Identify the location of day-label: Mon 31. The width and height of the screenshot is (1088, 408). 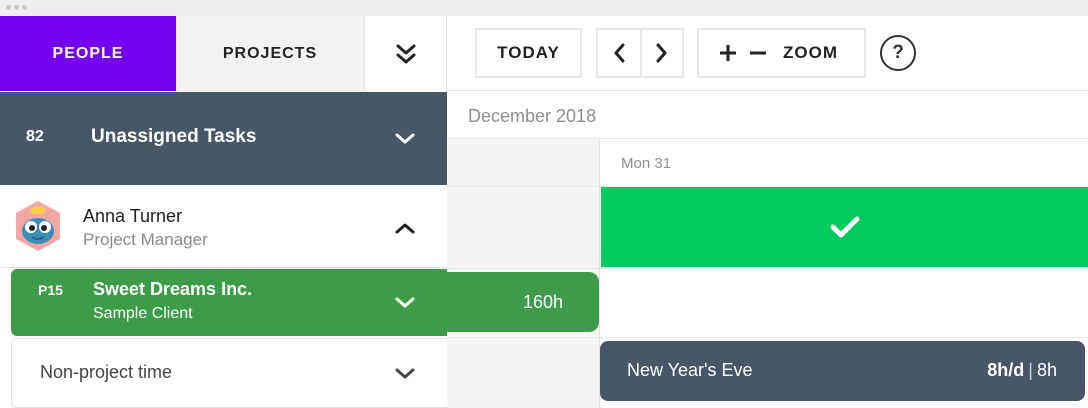
(646, 163).